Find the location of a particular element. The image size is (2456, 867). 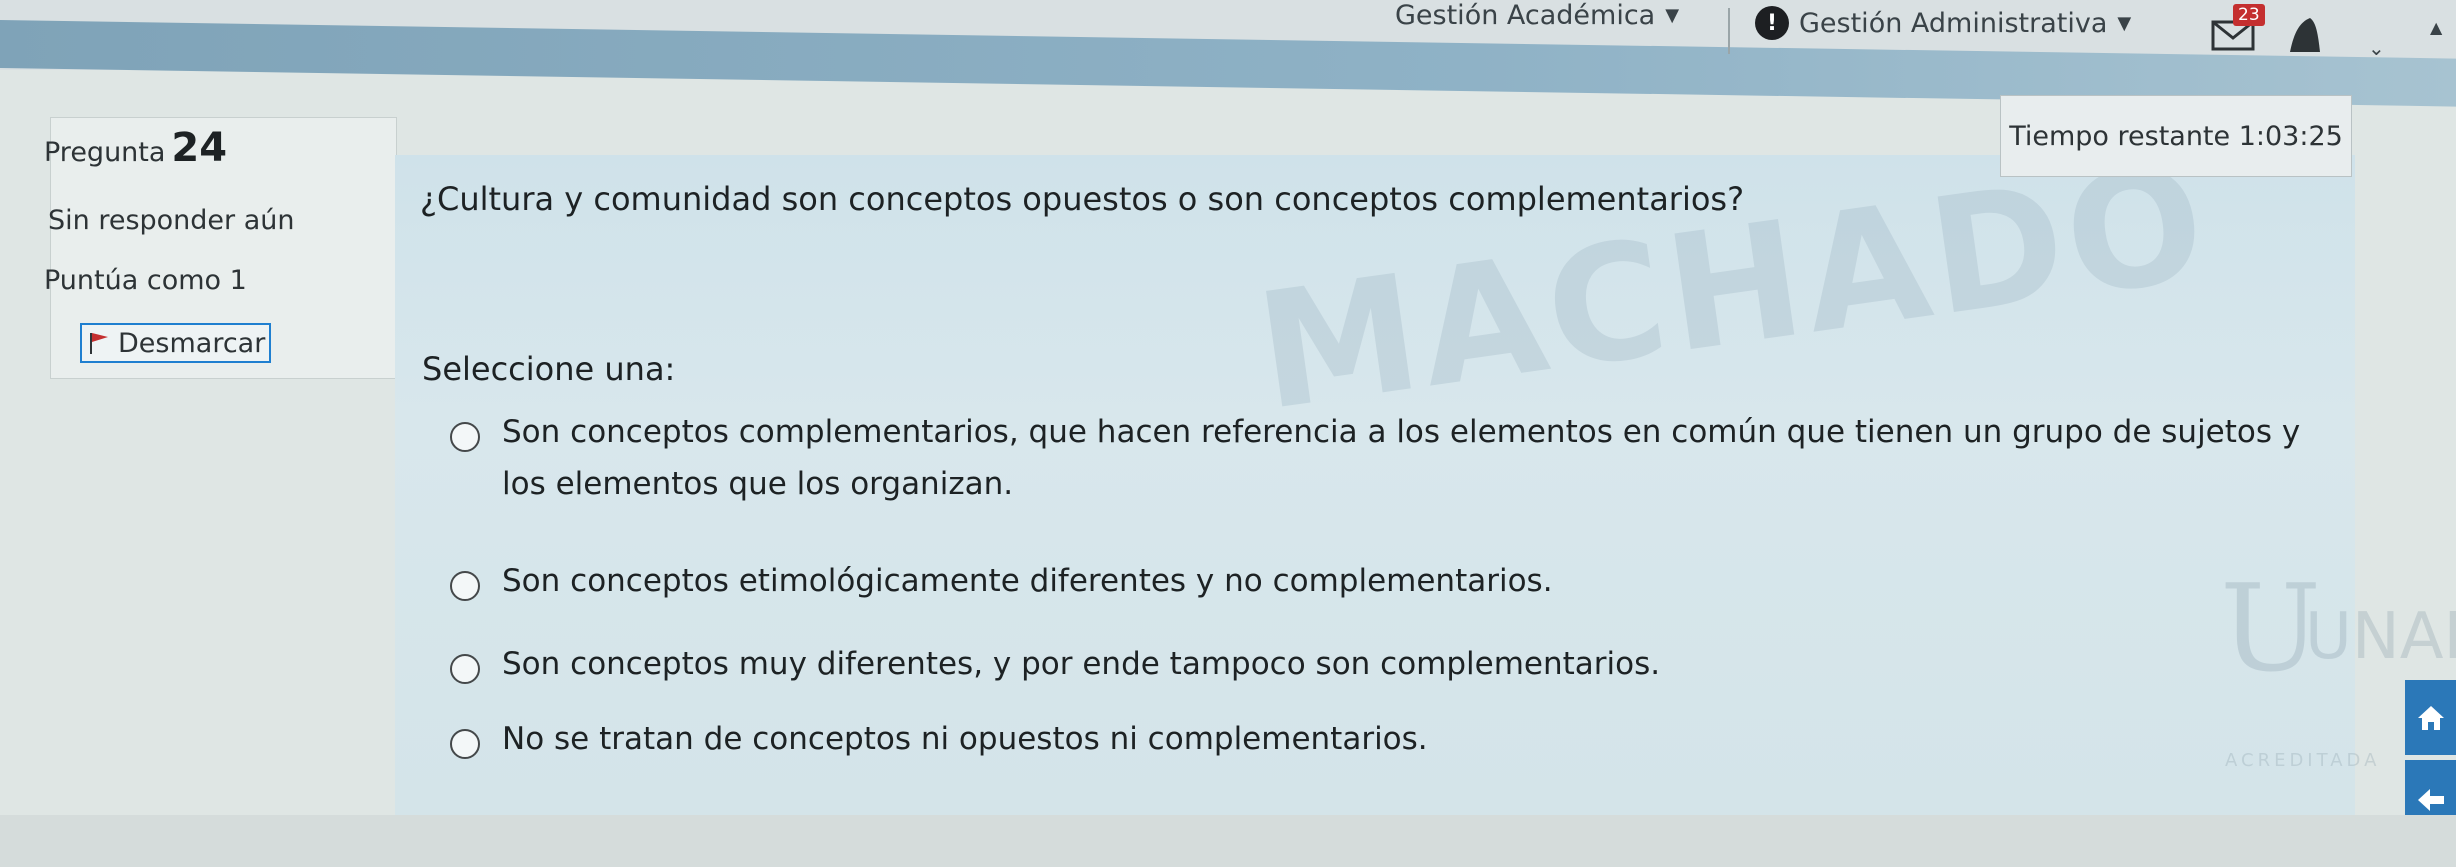

chevron-down-icon: ⌄ is located at coordinates (2376, 48).